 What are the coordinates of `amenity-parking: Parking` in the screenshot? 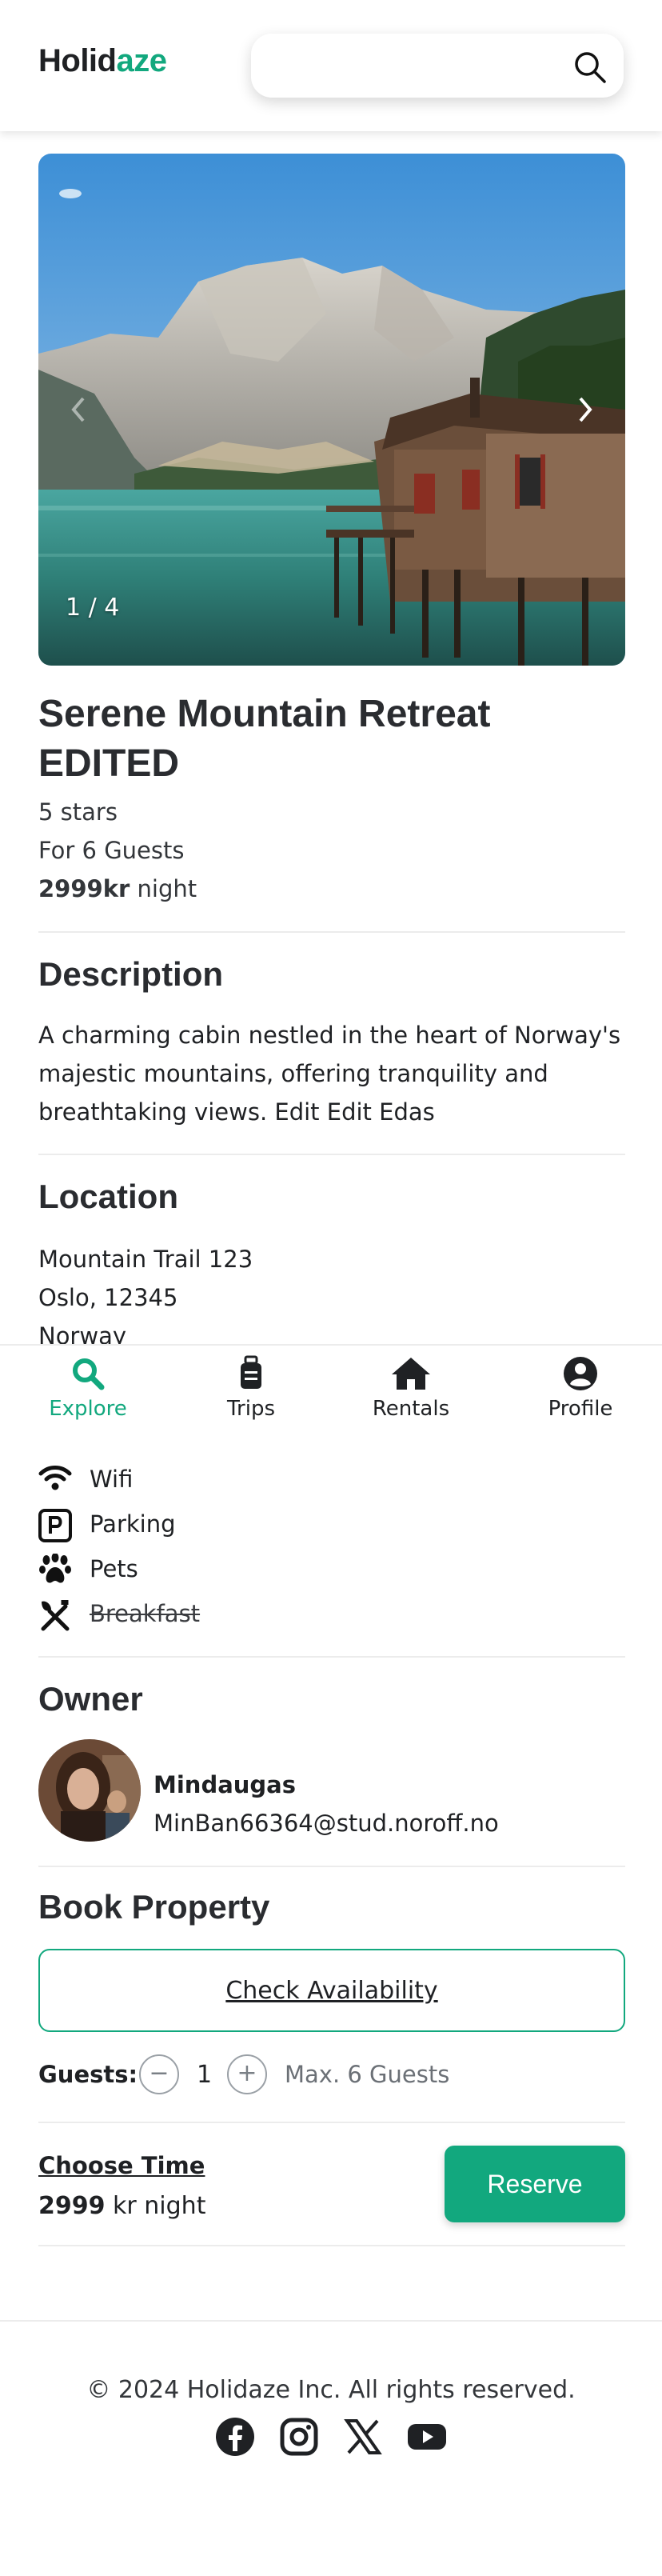 It's located at (198, 1524).